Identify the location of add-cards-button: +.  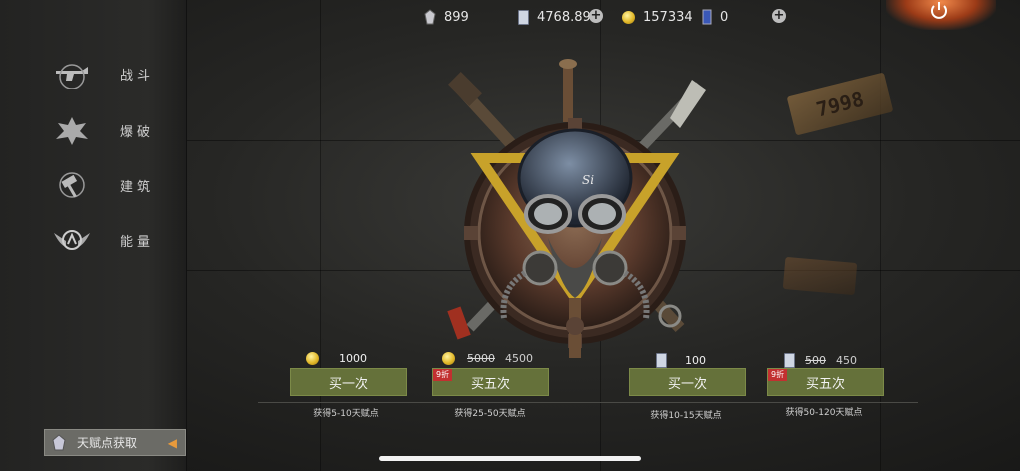
(596, 16).